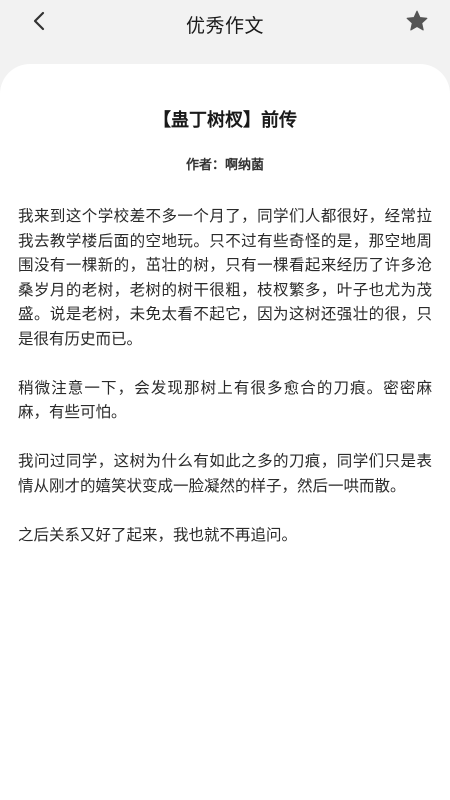 The image size is (450, 800). I want to click on top-bar: 优秀作文, so click(225, 24).